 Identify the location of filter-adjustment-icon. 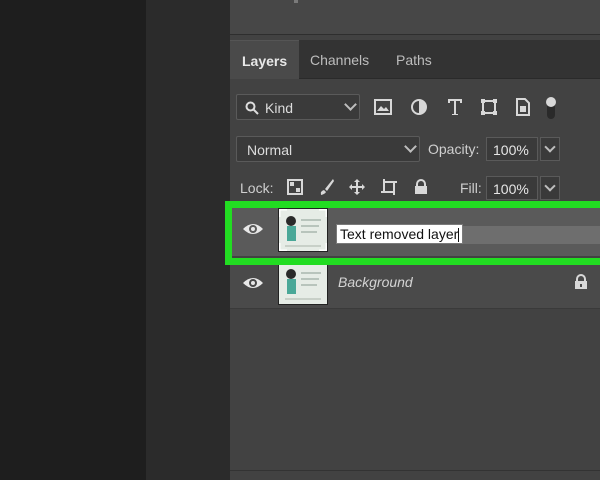
(419, 107).